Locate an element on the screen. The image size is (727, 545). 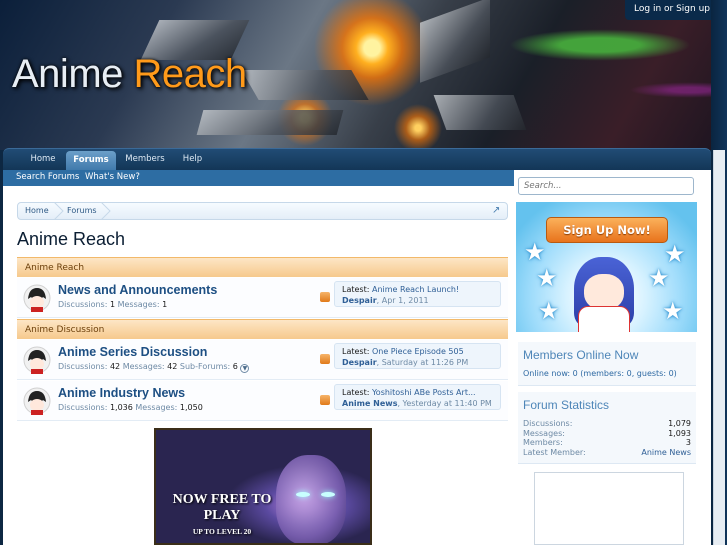
site-logo: Anime Reach is located at coordinates (129, 74).